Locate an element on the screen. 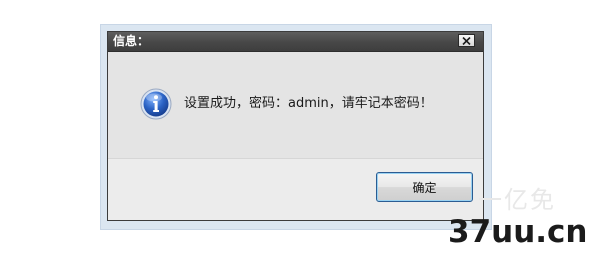  watermark-faint: 一亿免 is located at coordinates (517, 200).